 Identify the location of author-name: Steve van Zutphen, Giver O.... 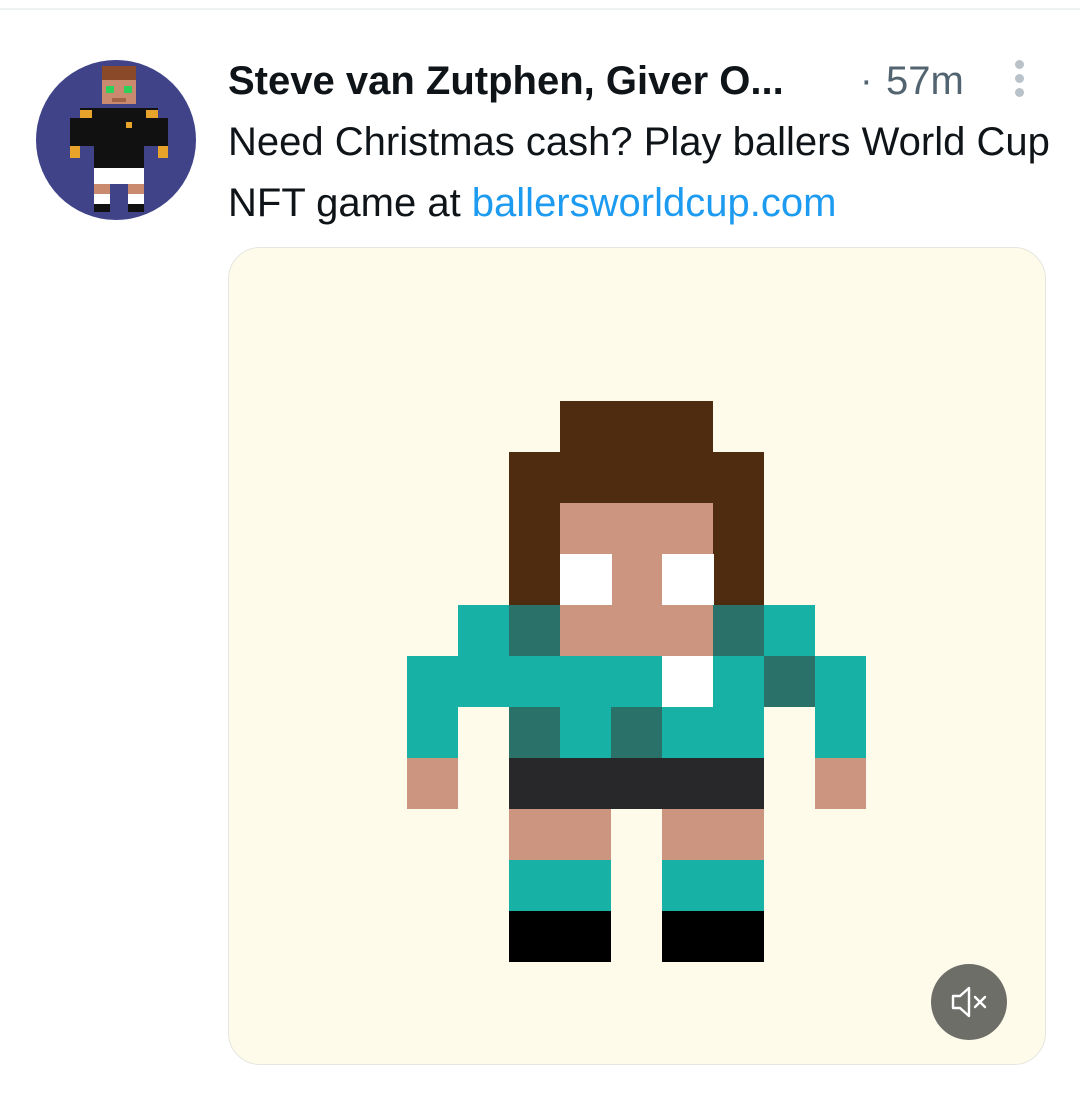
(506, 81).